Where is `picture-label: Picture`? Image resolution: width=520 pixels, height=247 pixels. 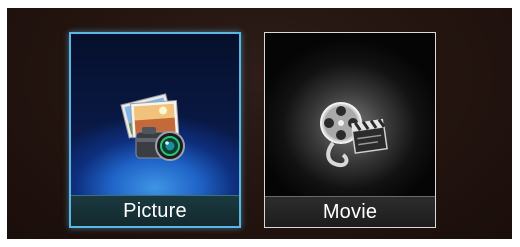 picture-label: Picture is located at coordinates (155, 210).